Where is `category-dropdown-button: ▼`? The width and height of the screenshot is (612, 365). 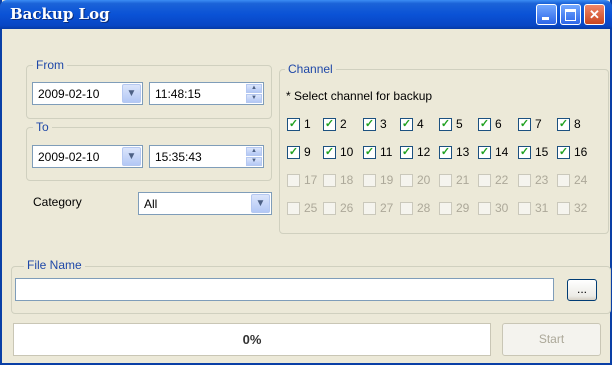
category-dropdown-button: ▼ is located at coordinates (260, 203).